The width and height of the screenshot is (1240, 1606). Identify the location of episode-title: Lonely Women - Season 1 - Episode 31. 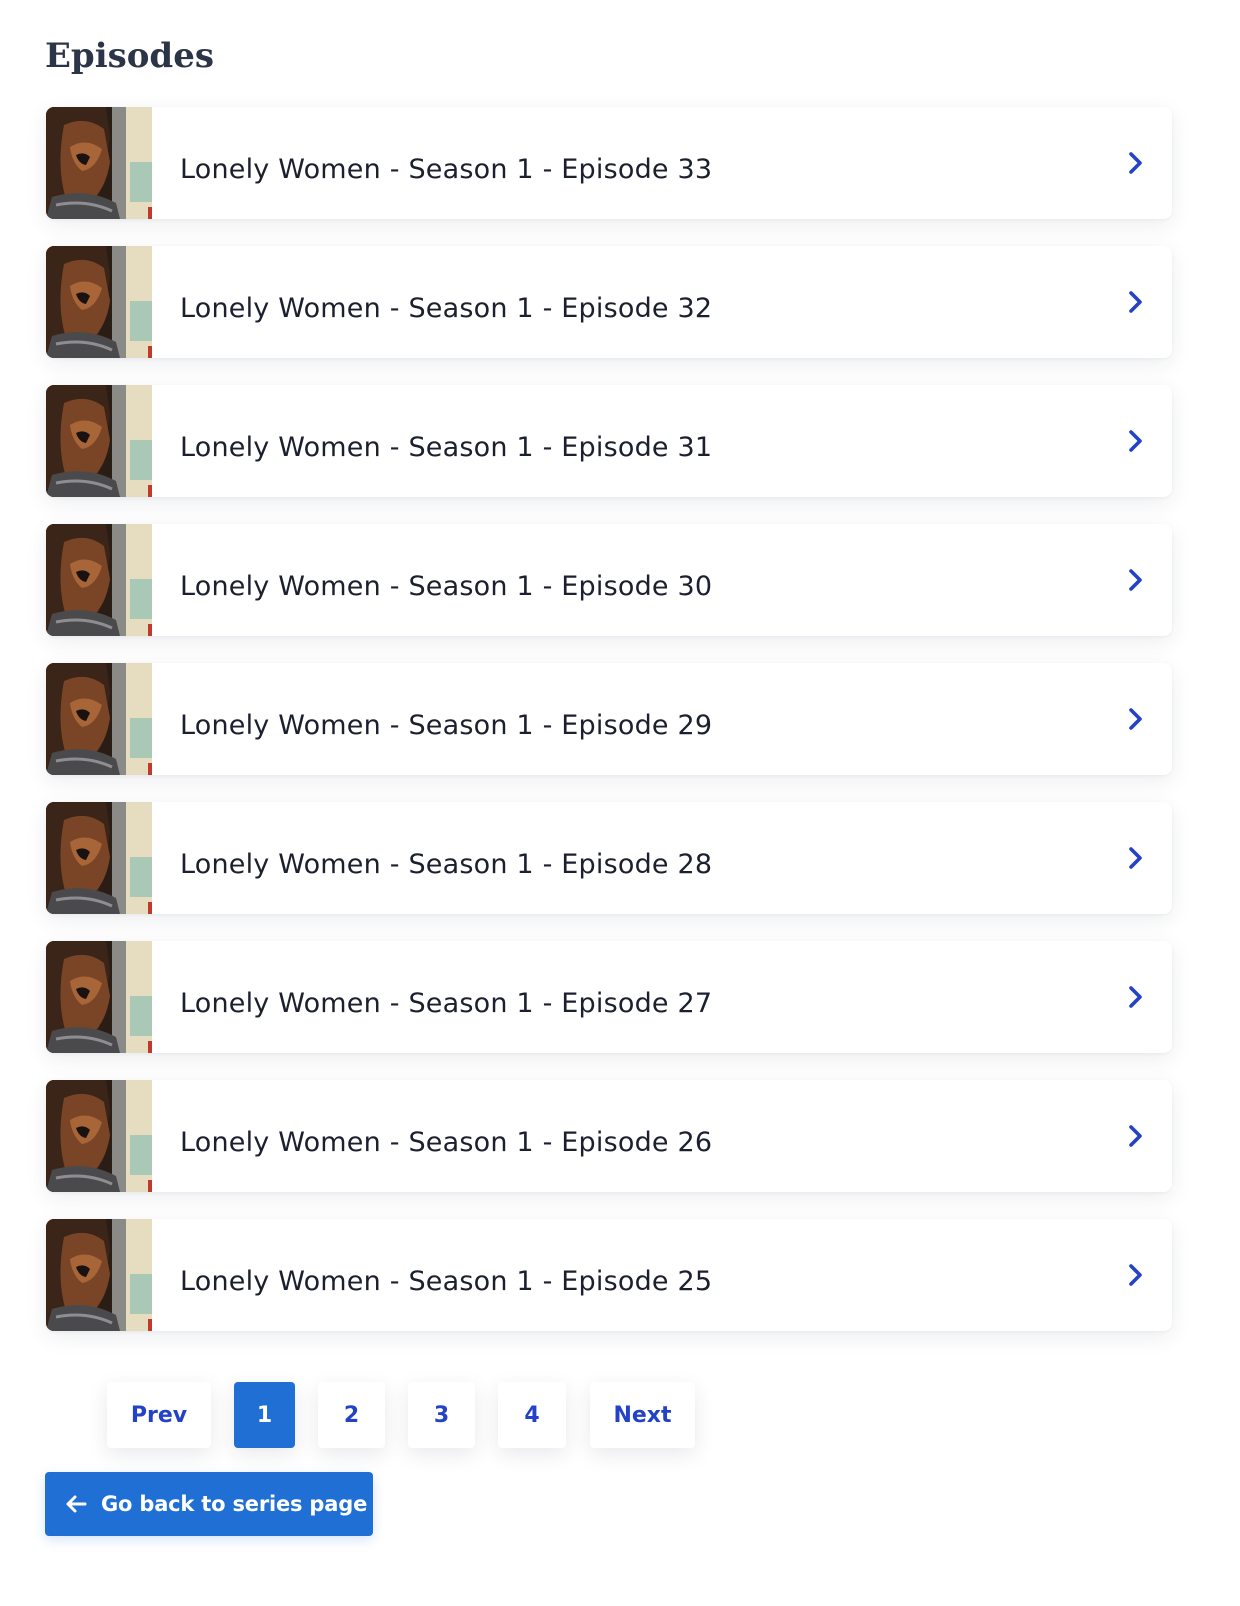
(446, 447).